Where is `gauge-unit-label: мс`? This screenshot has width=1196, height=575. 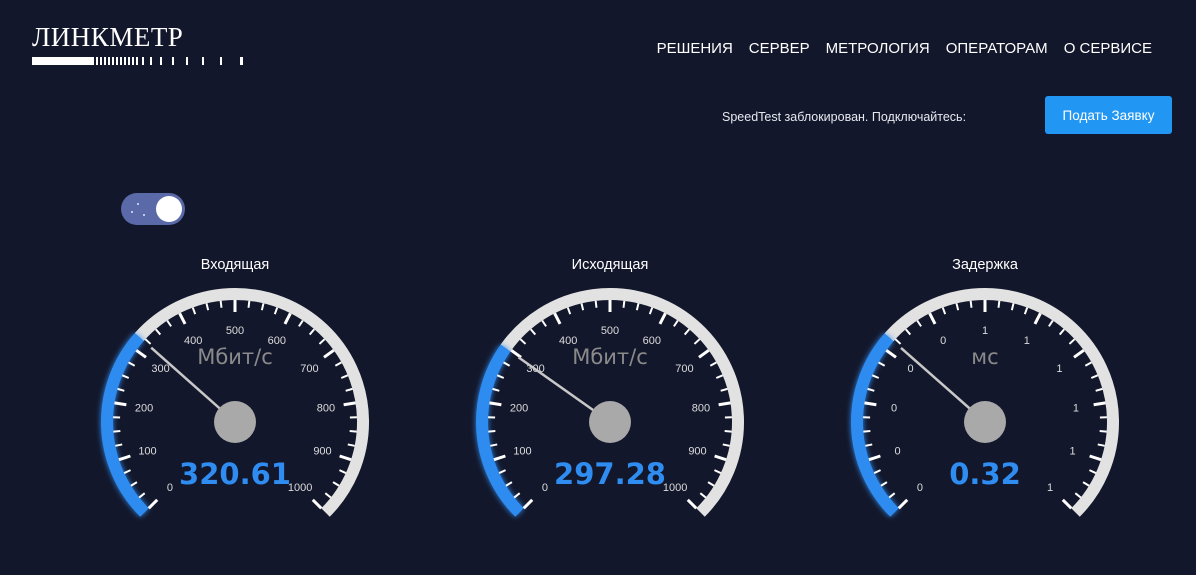 gauge-unit-label: мс is located at coordinates (984, 357).